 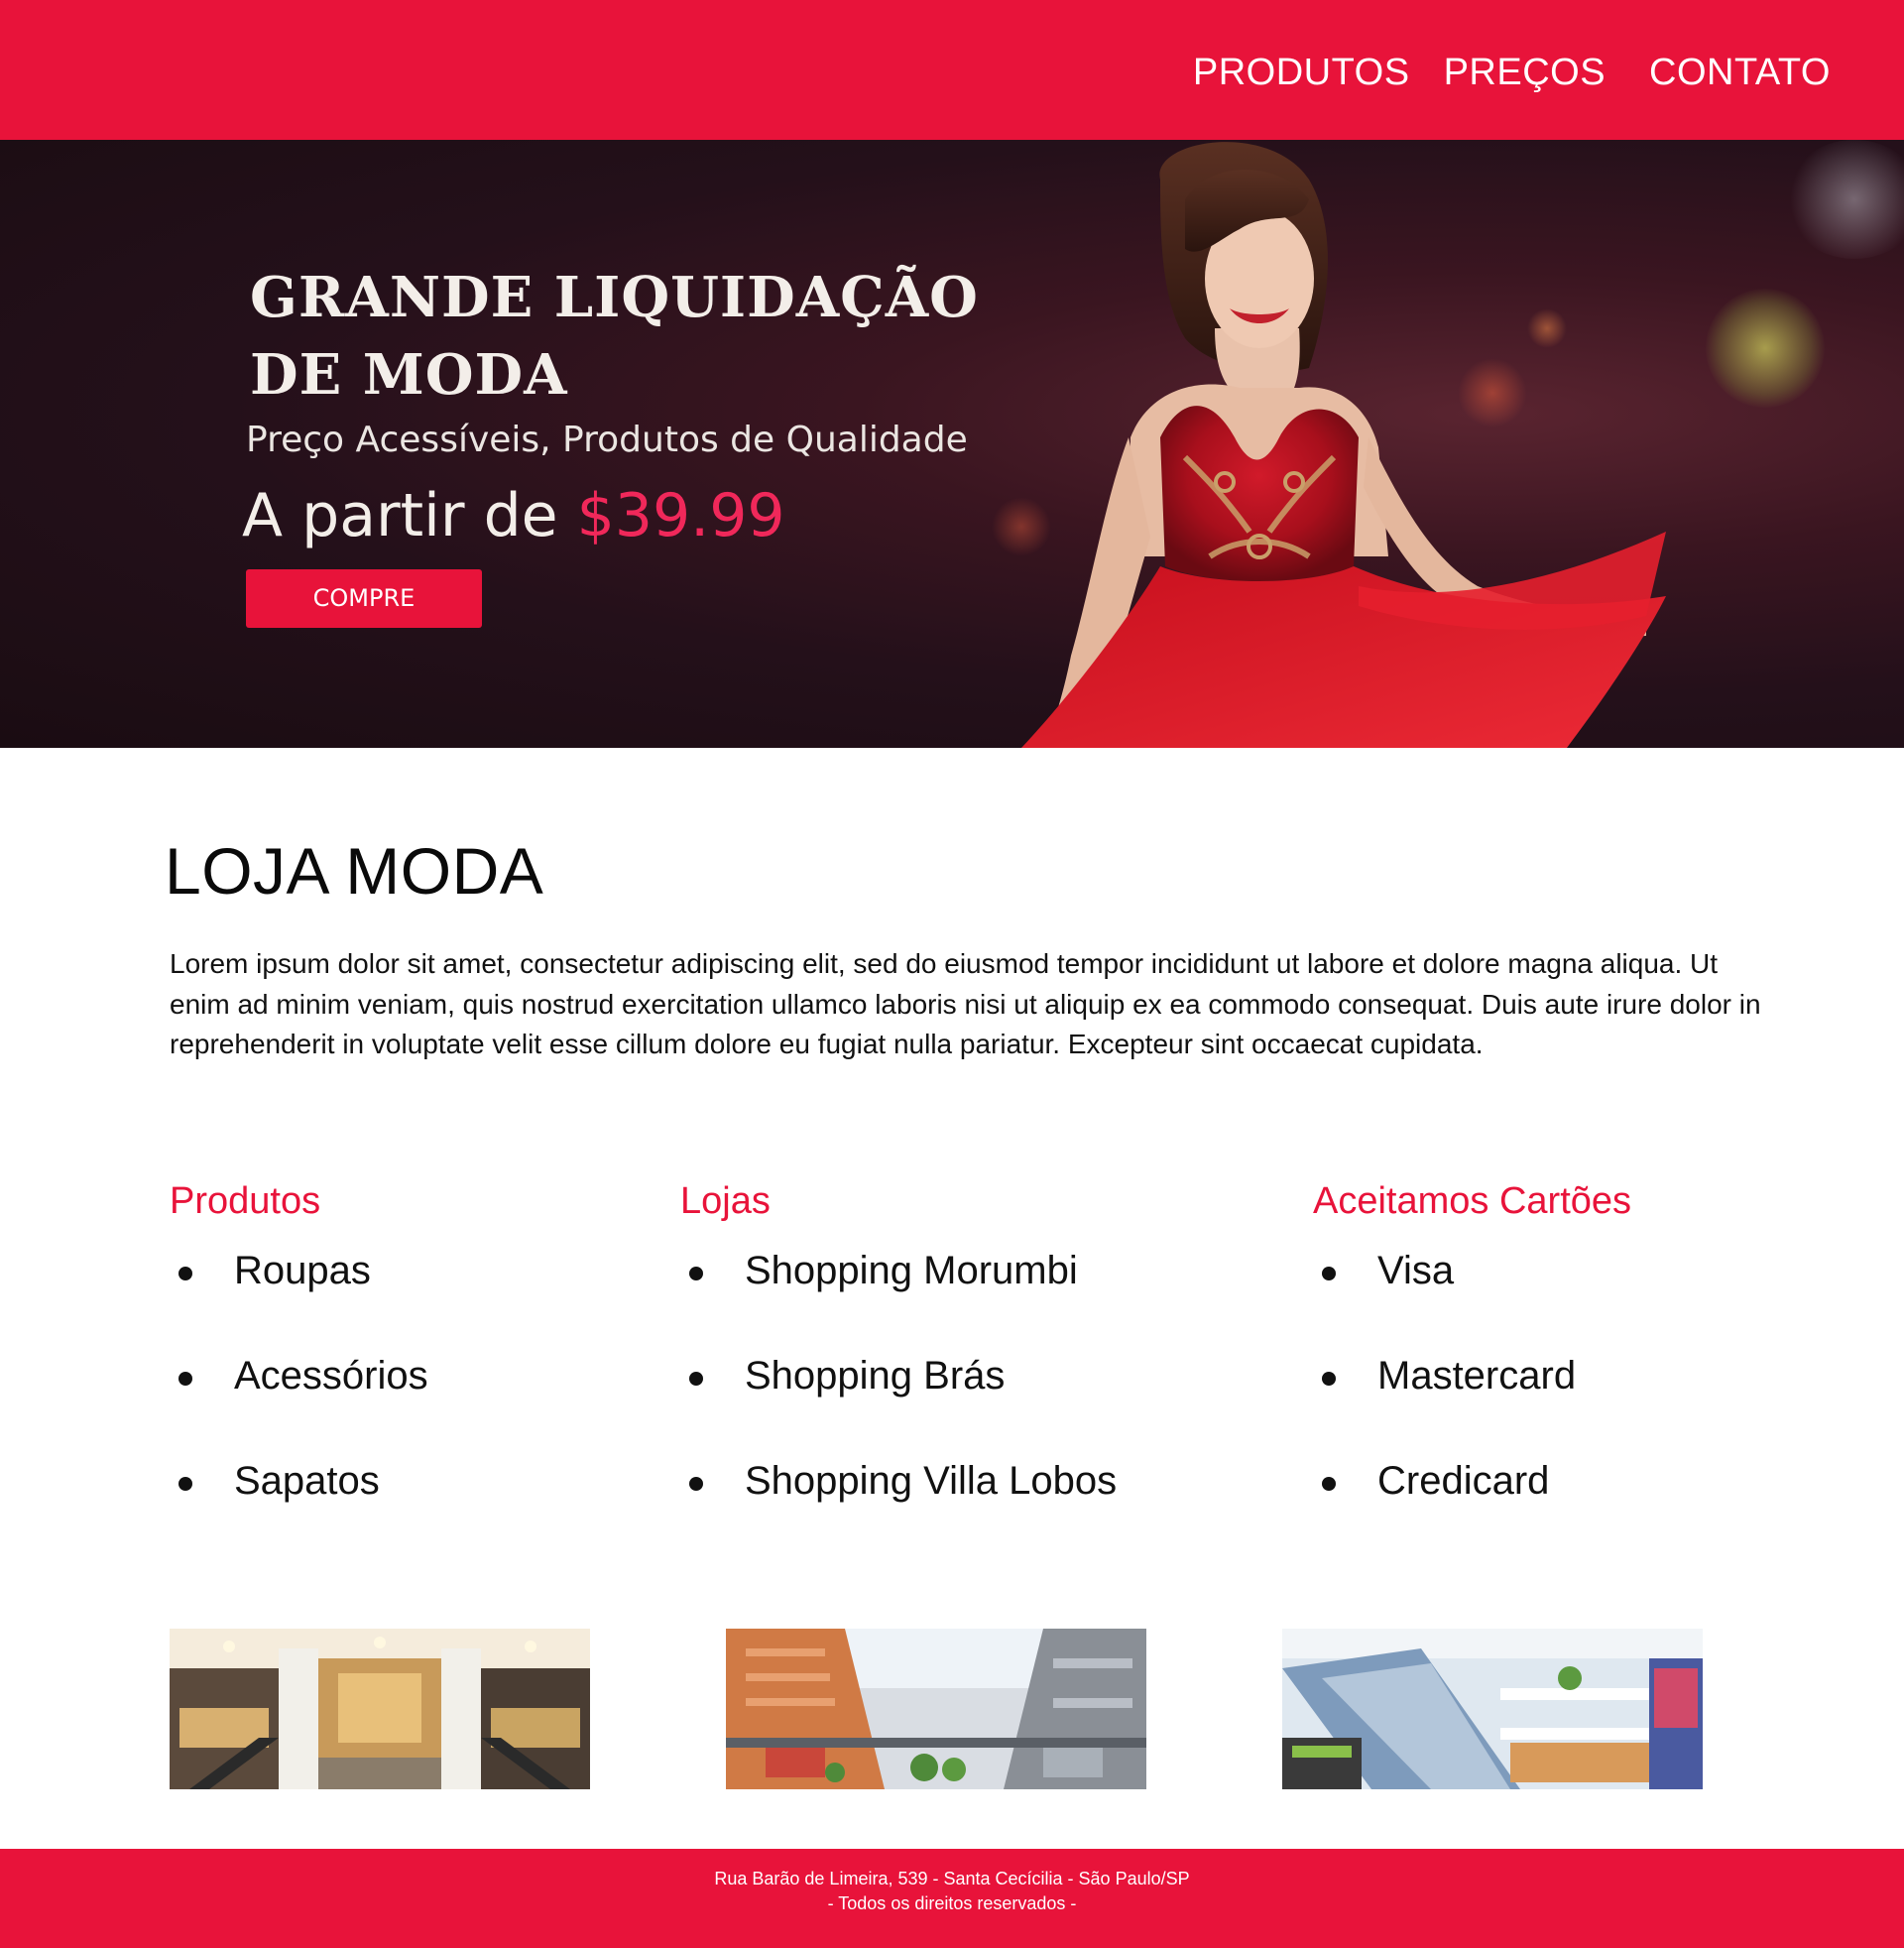 I want to click on cards-list: Visa Mastercard Credicard, so click(x=1472, y=1406).